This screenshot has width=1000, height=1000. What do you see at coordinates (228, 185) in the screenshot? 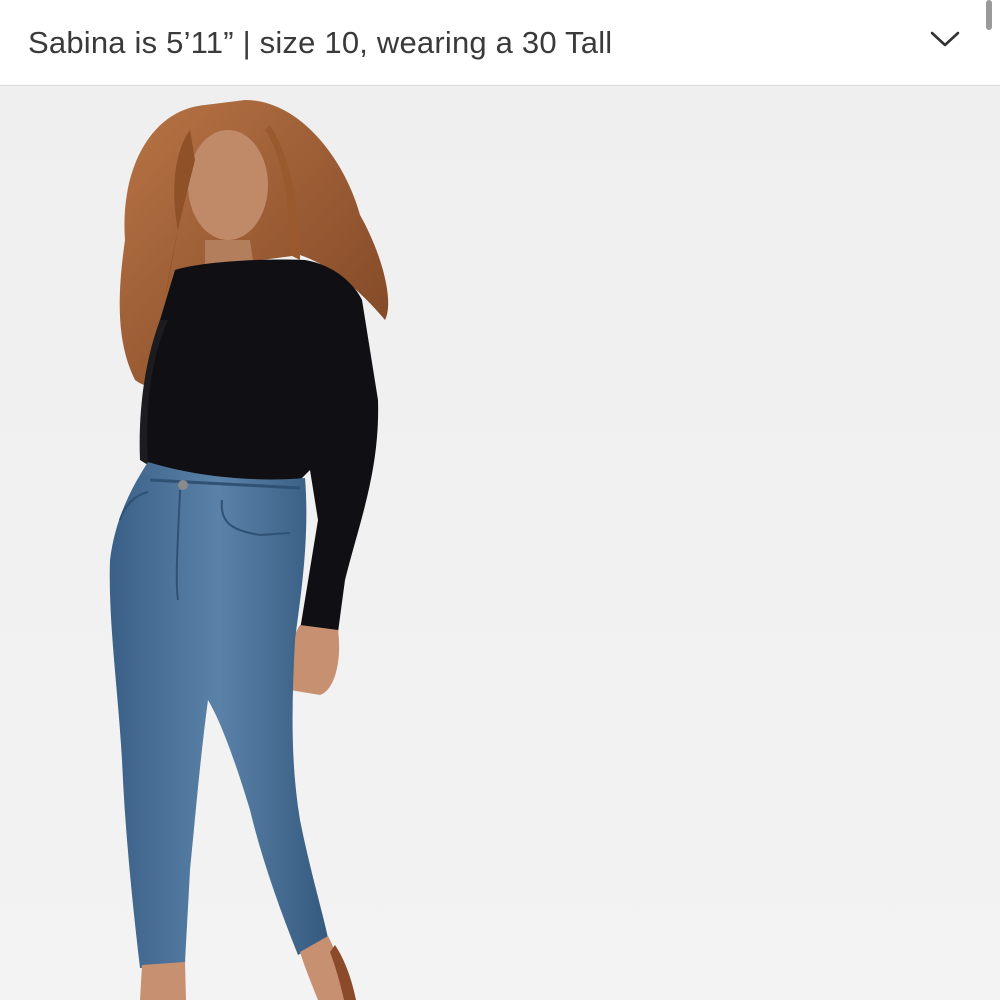
I see `face` at bounding box center [228, 185].